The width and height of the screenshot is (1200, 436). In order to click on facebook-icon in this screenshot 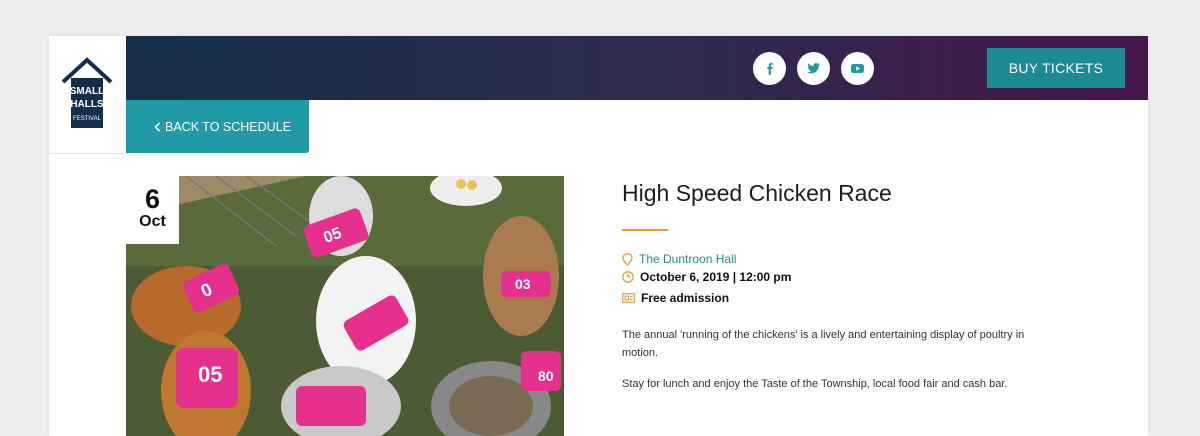, I will do `click(769, 68)`.